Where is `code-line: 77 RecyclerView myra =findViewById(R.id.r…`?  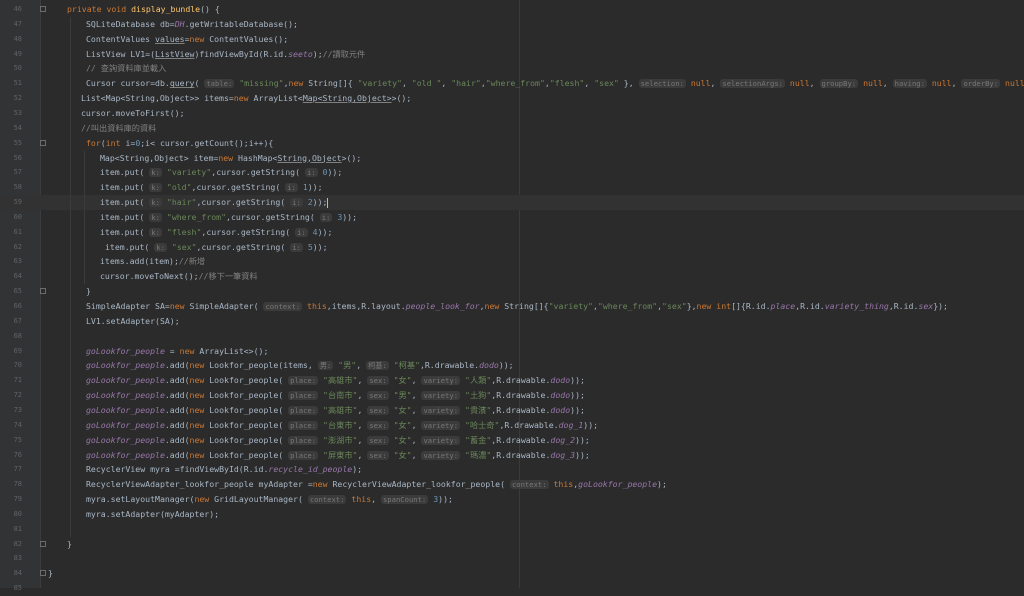
code-line: 77 RecyclerView myra =findViewById(R.id.r… is located at coordinates (512, 469).